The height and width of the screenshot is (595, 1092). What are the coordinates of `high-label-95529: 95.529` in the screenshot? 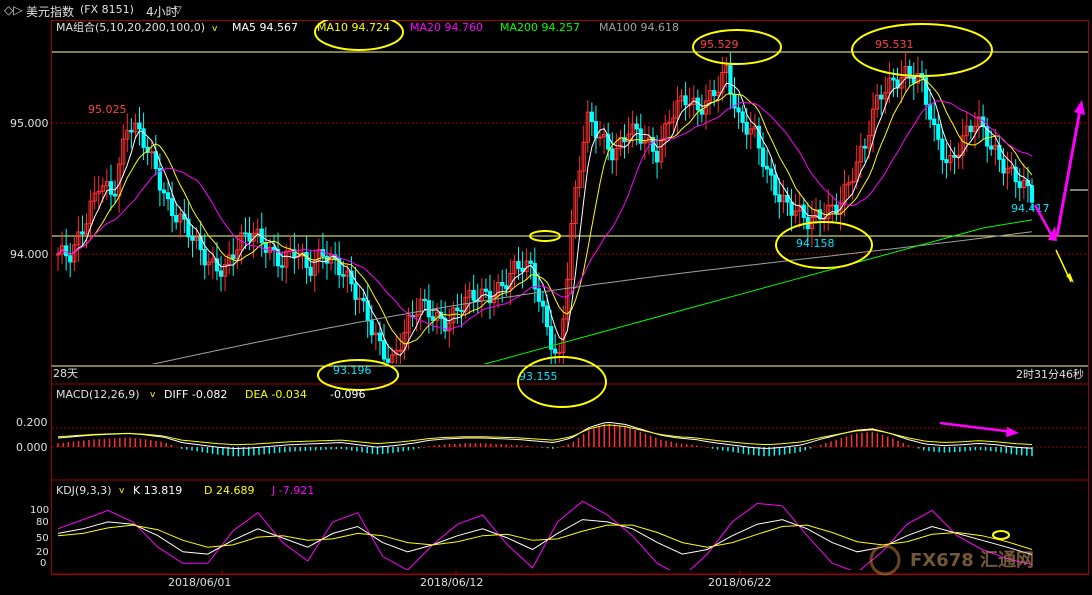 It's located at (719, 44).